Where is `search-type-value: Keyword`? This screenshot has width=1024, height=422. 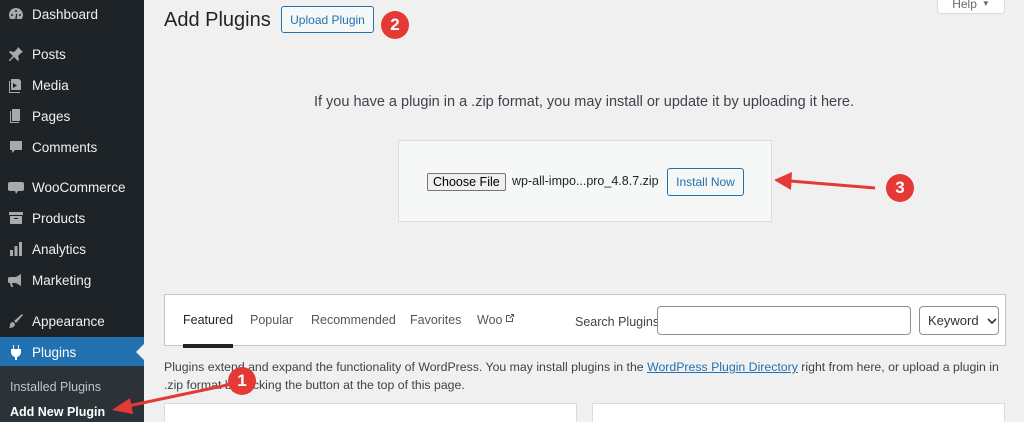
search-type-value: Keyword is located at coordinates (953, 320).